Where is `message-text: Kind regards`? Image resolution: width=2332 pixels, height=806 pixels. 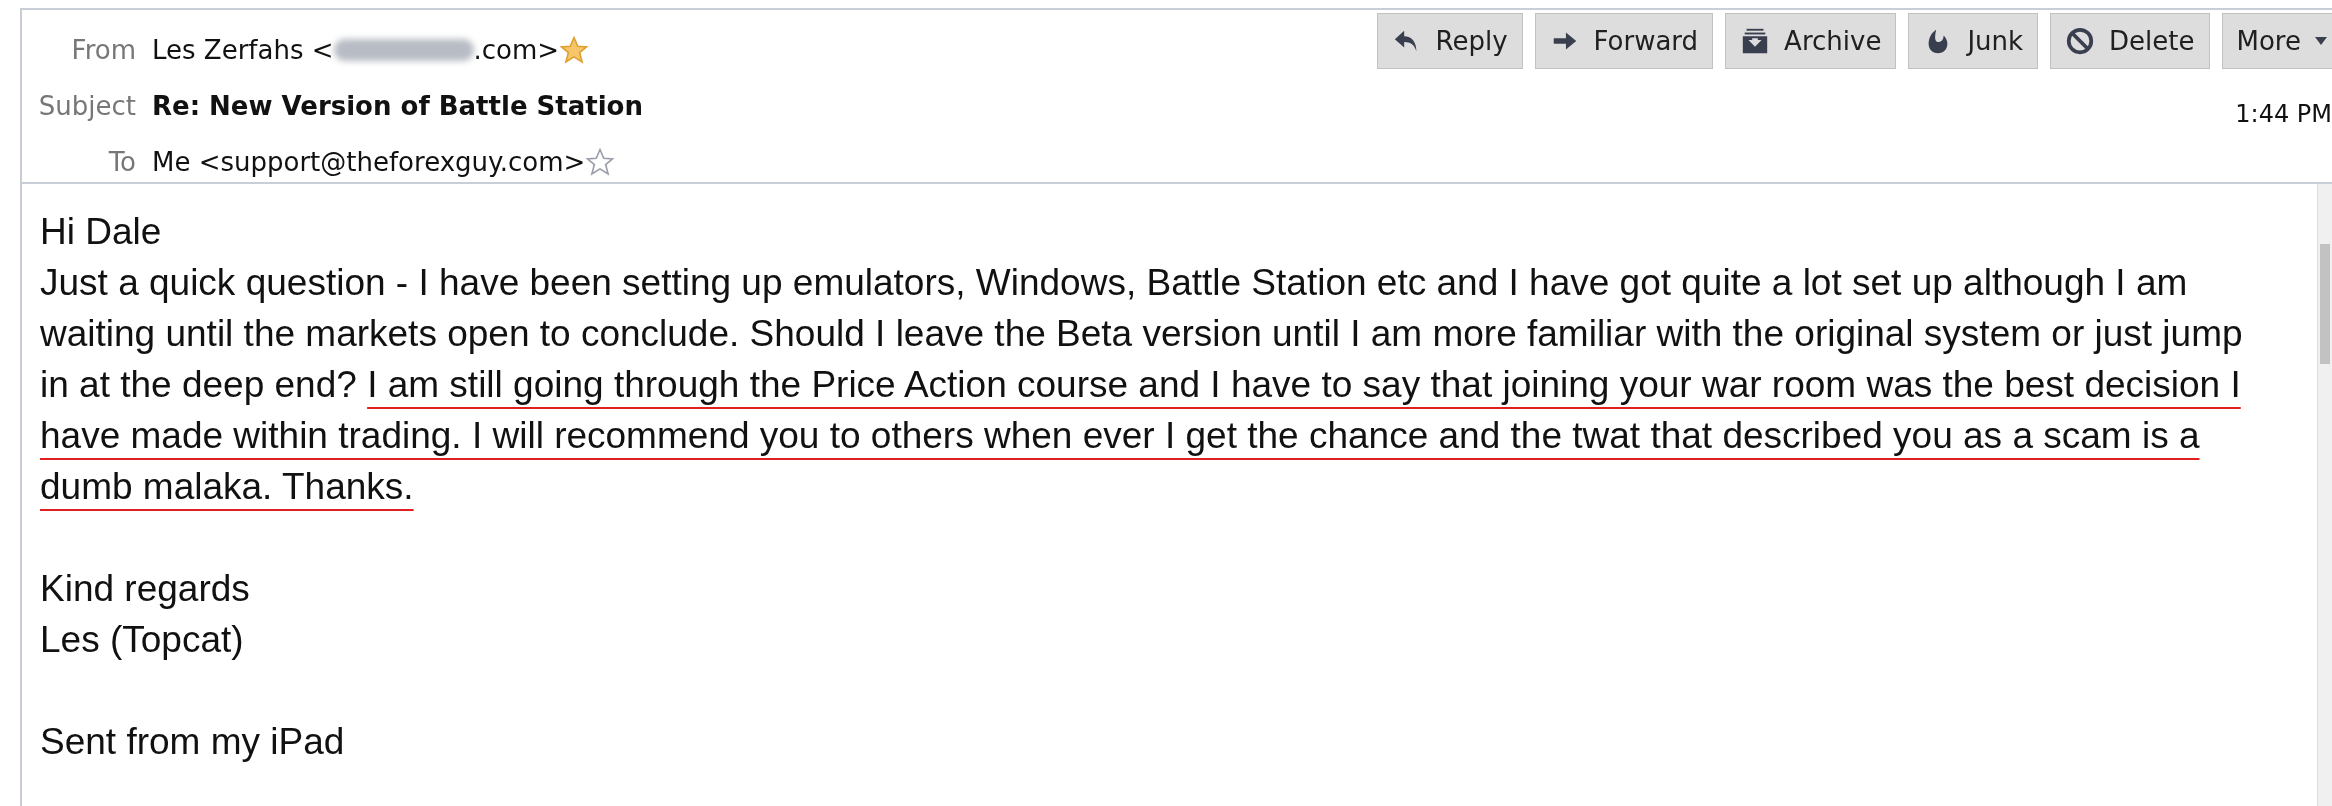
message-text: Kind regards is located at coordinates (145, 589).